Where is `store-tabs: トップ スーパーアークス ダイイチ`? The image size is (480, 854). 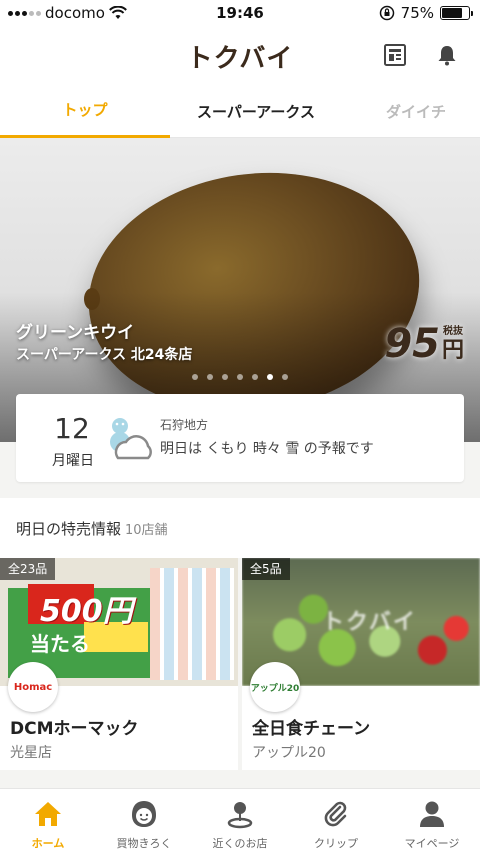 store-tabs: トップ スーパーアークス ダイイチ is located at coordinates (240, 111).